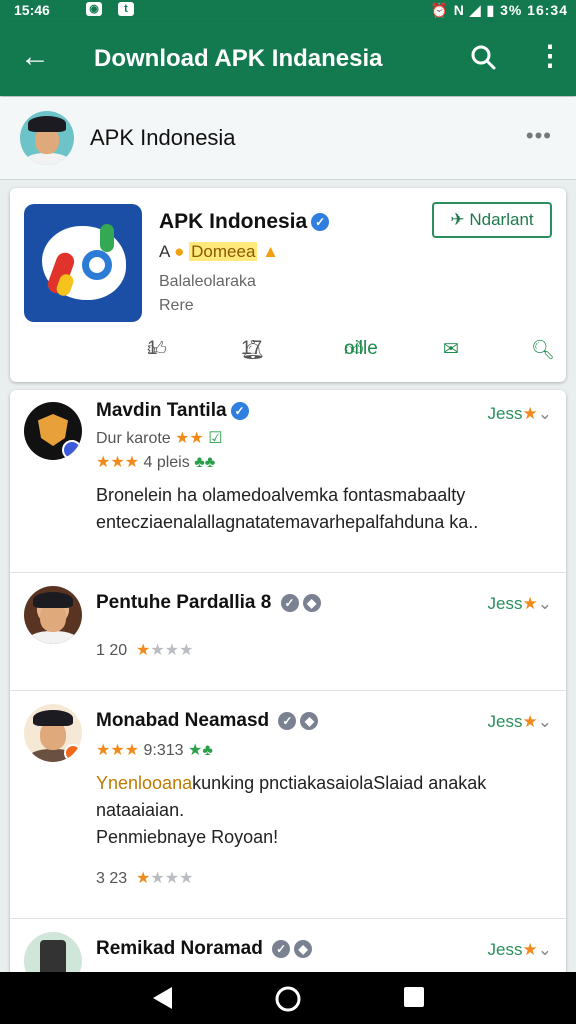  Describe the element at coordinates (164, 251) in the screenshot. I see `rating-prefix: A` at that location.